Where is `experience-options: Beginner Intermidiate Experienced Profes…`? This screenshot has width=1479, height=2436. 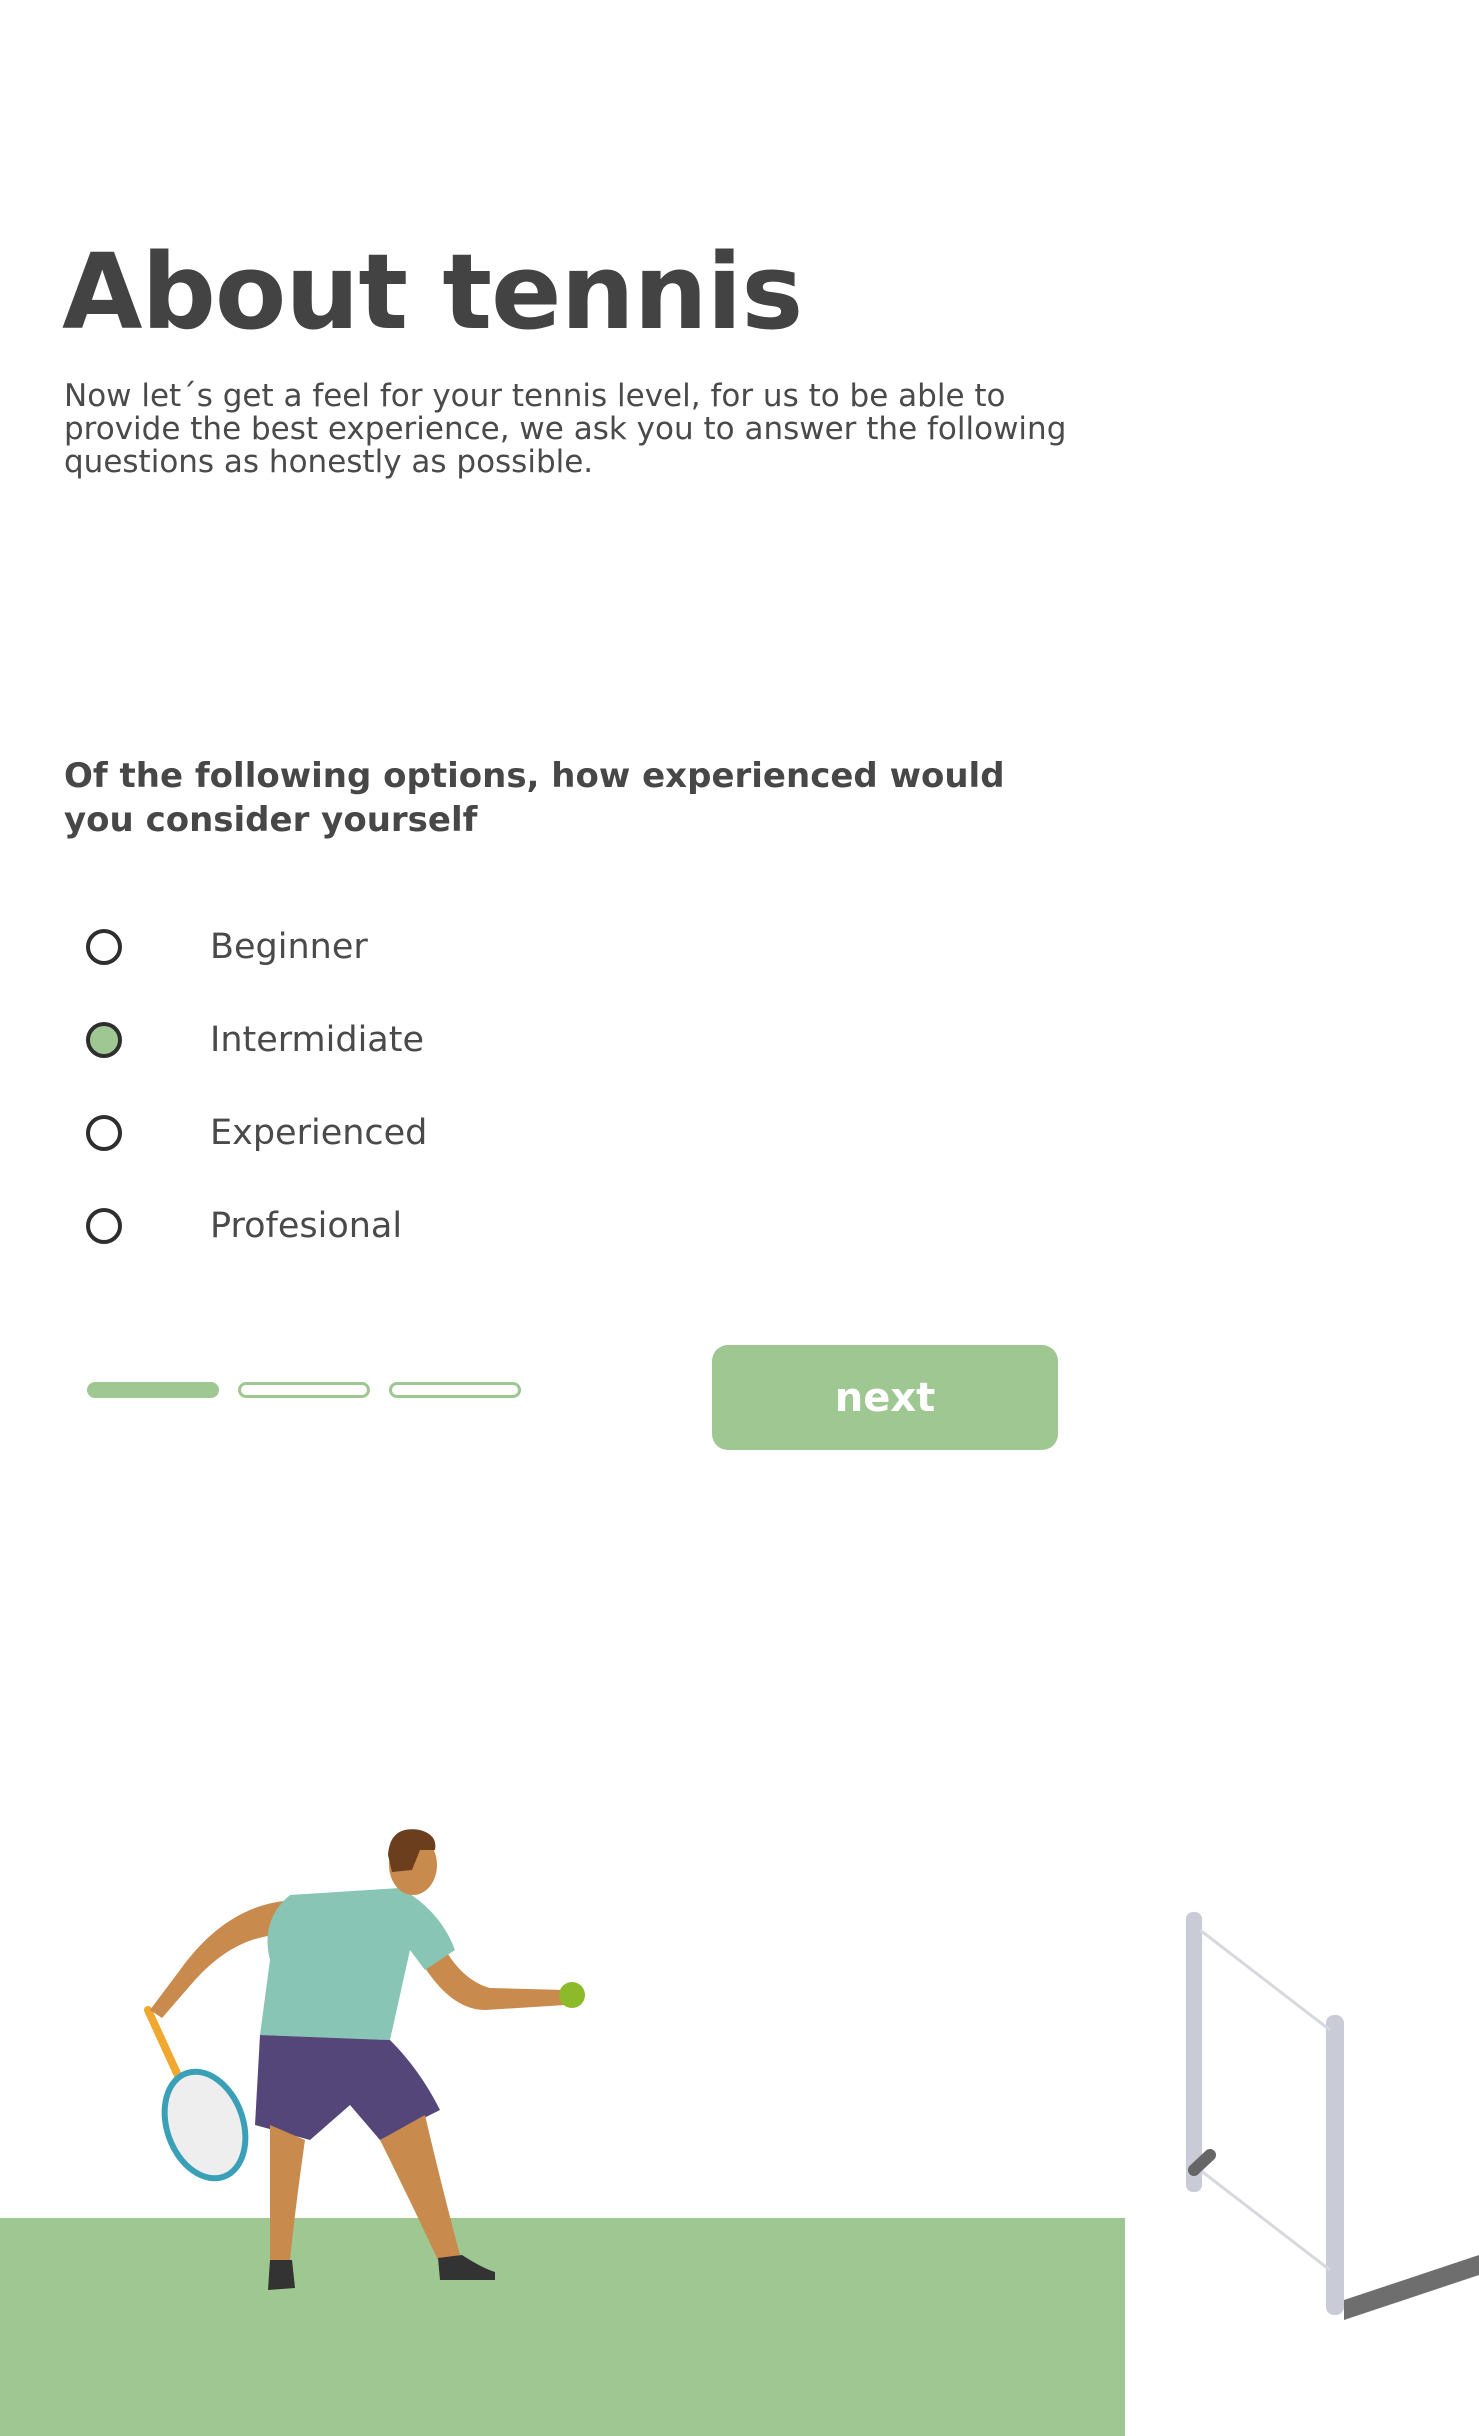
experience-options: Beginner Intermidiate Experienced Profes… is located at coordinates (434, 1086).